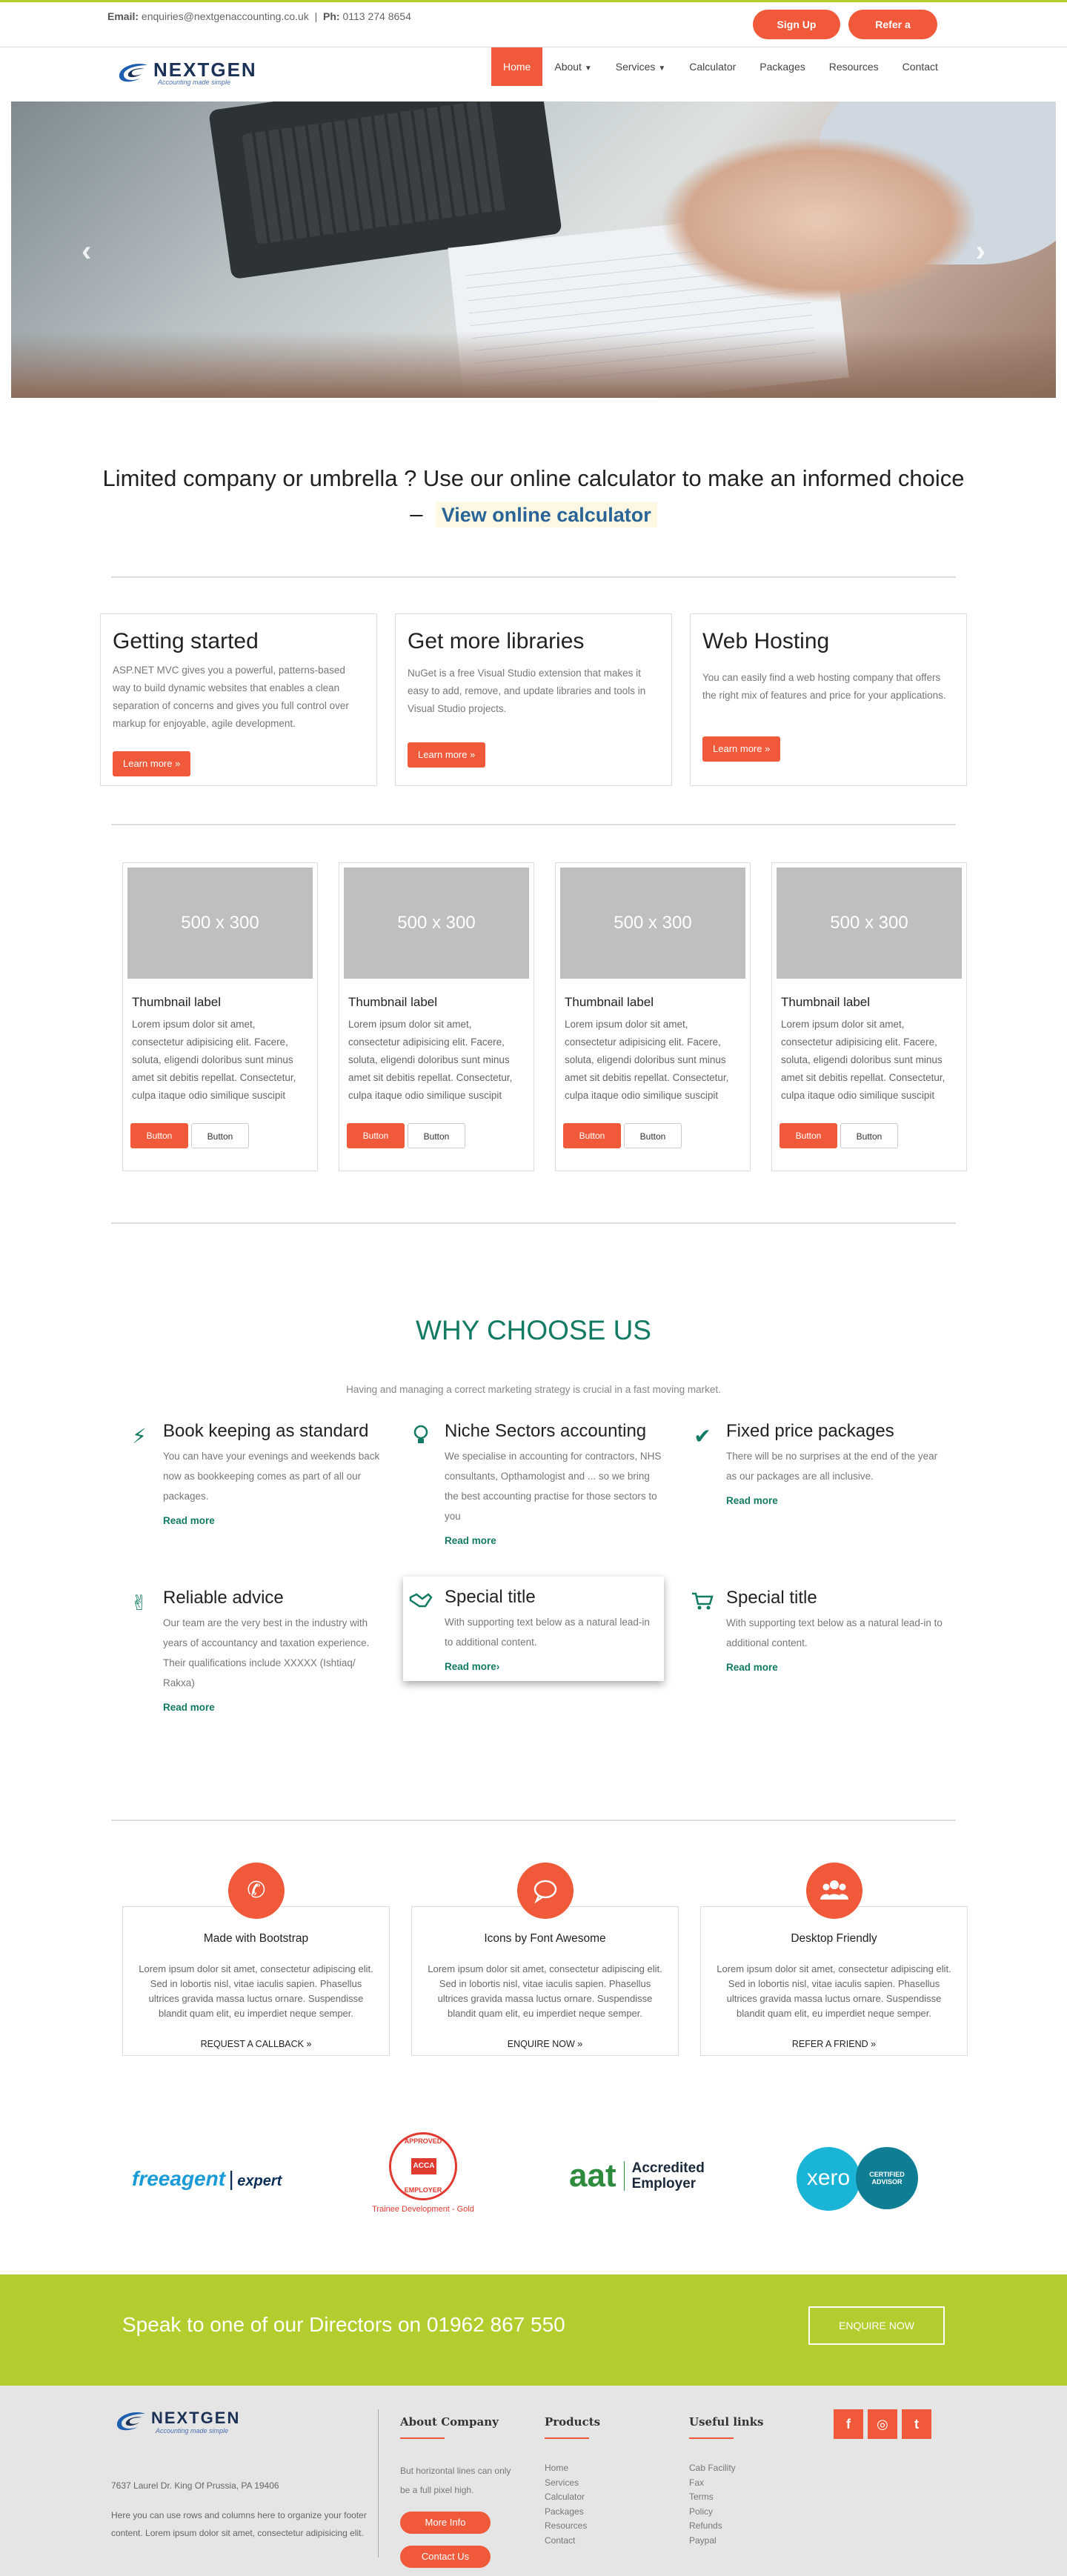 Image resolution: width=1067 pixels, height=2576 pixels. What do you see at coordinates (437, 923) in the screenshot?
I see `placeholder-image: 500 x 300` at bounding box center [437, 923].